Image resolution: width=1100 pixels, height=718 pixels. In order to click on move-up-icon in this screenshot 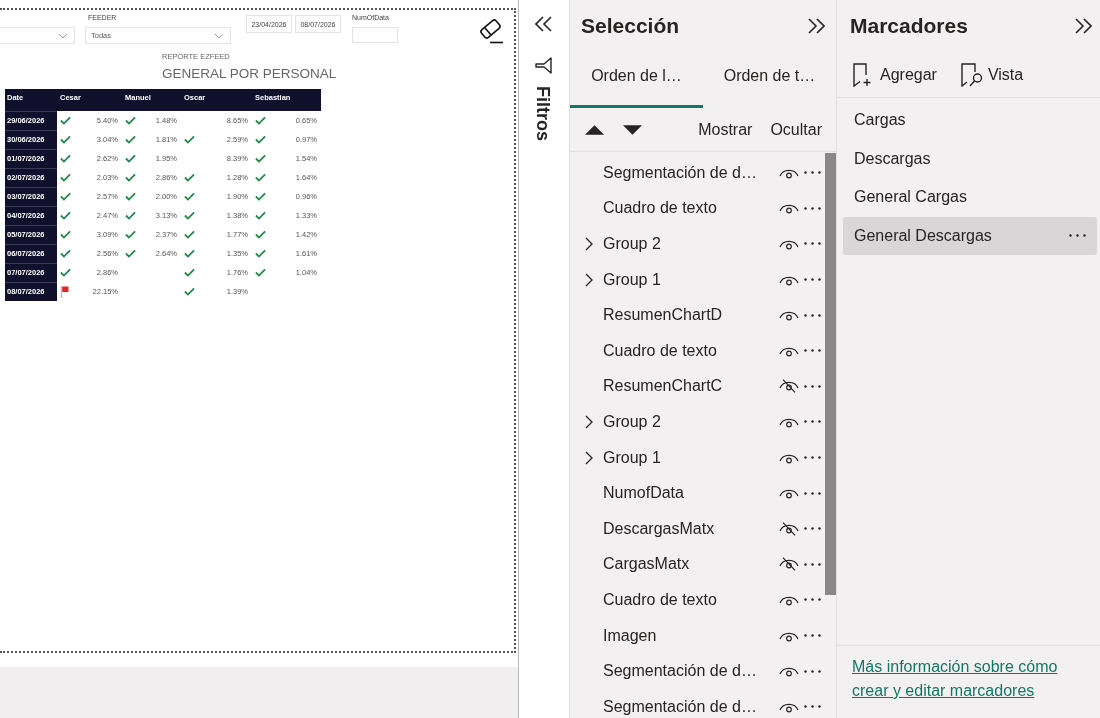, I will do `click(594, 129)`.